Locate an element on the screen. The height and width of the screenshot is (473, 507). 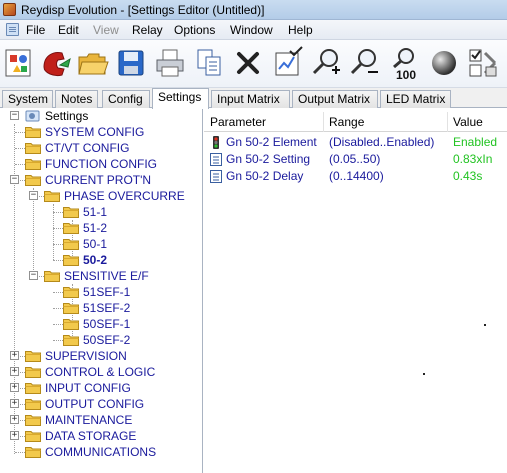
menu-window: Window is located at coordinates (251, 30).